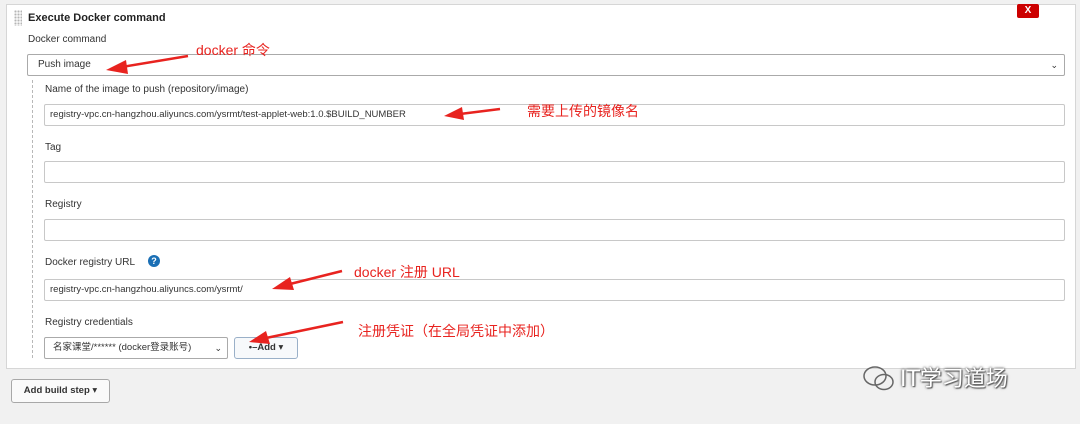 The image size is (1080, 424). Describe the element at coordinates (954, 379) in the screenshot. I see `watermark-text: IT学习道场` at that location.